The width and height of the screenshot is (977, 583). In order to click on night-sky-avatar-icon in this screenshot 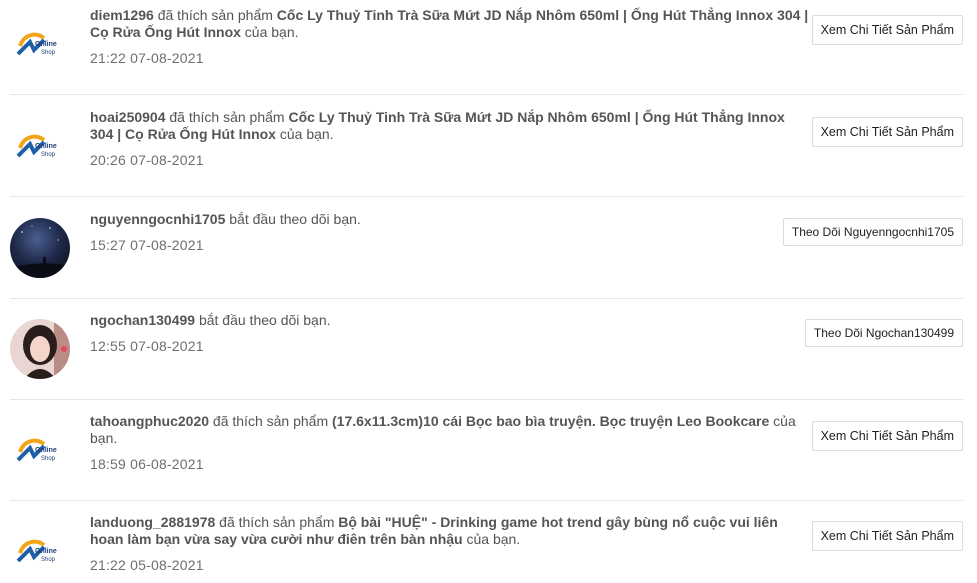, I will do `click(40, 248)`.